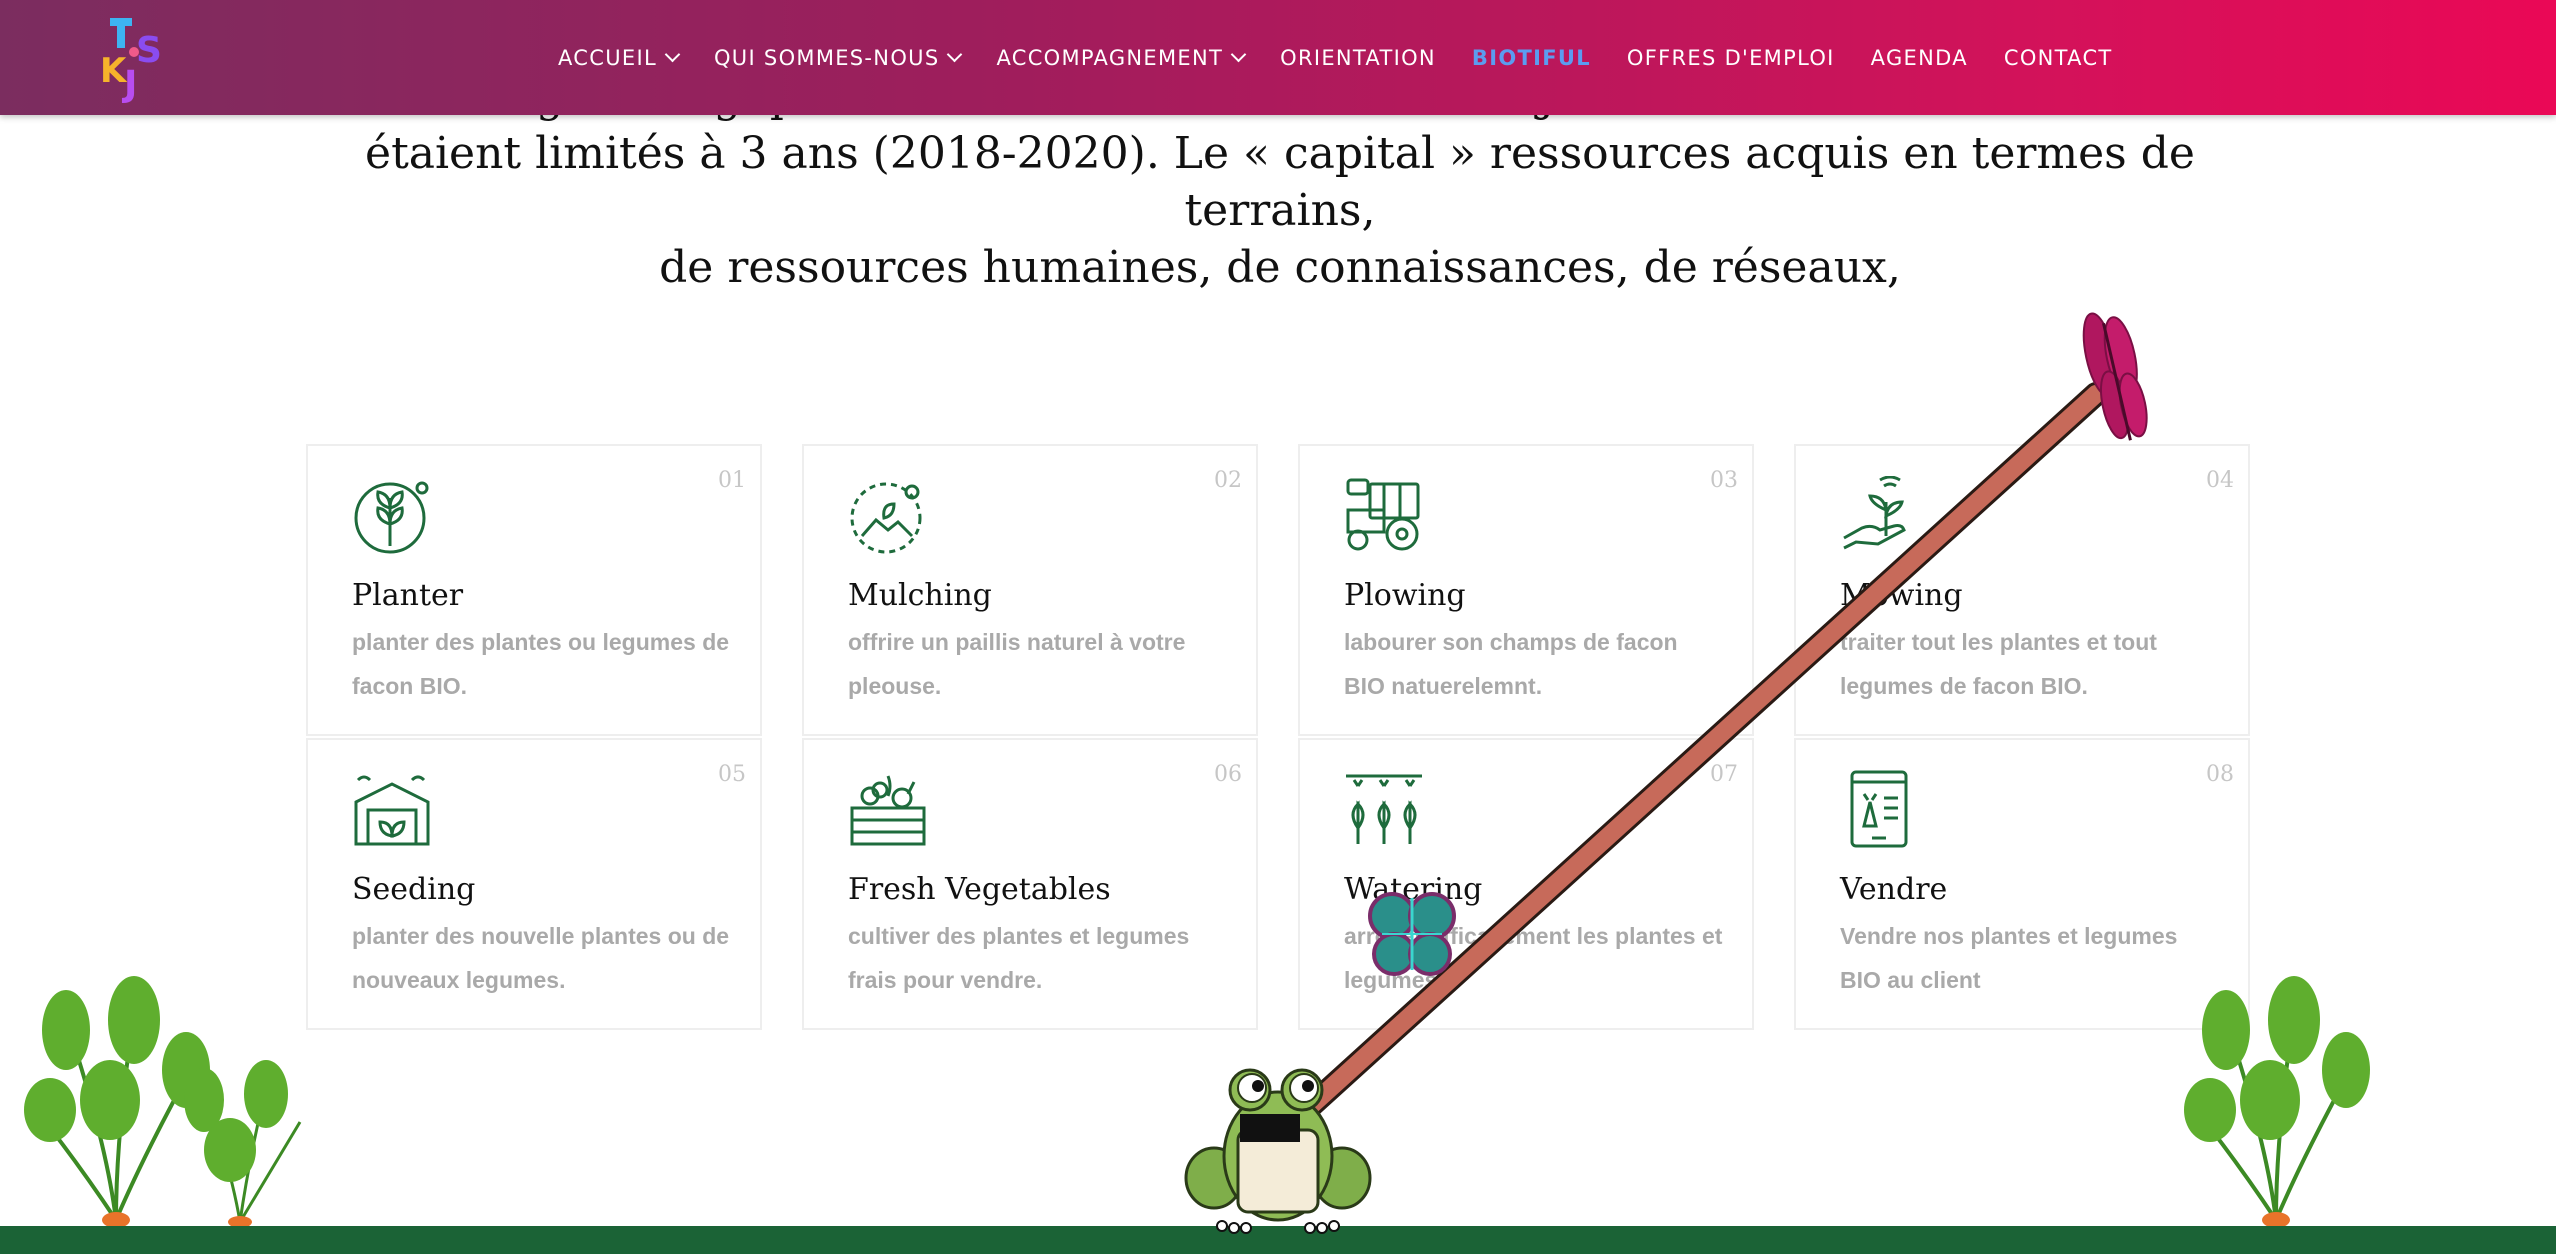 The height and width of the screenshot is (1254, 2556). What do you see at coordinates (1405, 595) in the screenshot?
I see `card-title: Plowing` at bounding box center [1405, 595].